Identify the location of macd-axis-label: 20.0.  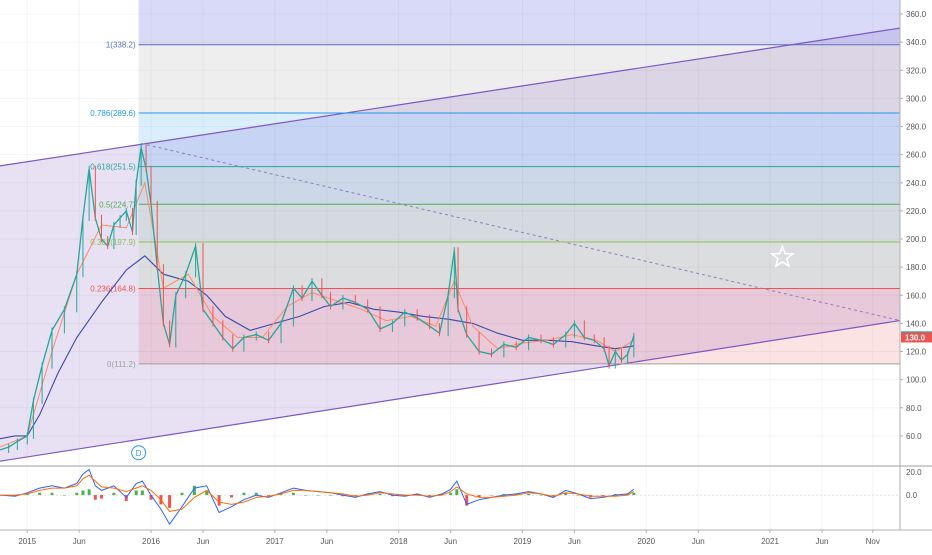
(914, 472).